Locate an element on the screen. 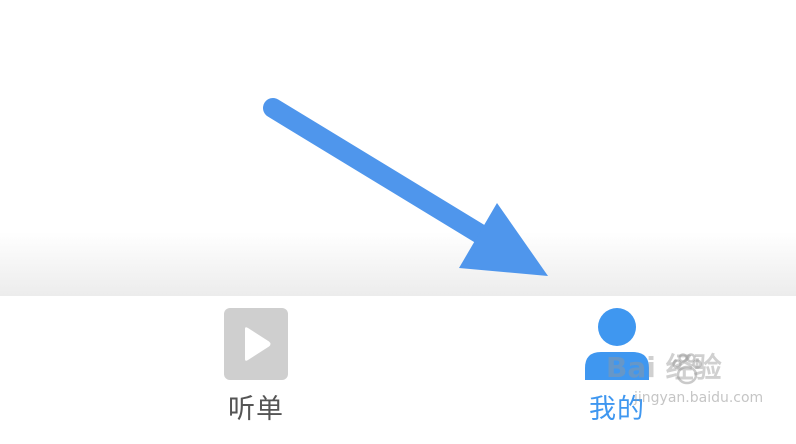 The image size is (796, 444). play-icon is located at coordinates (256, 344).